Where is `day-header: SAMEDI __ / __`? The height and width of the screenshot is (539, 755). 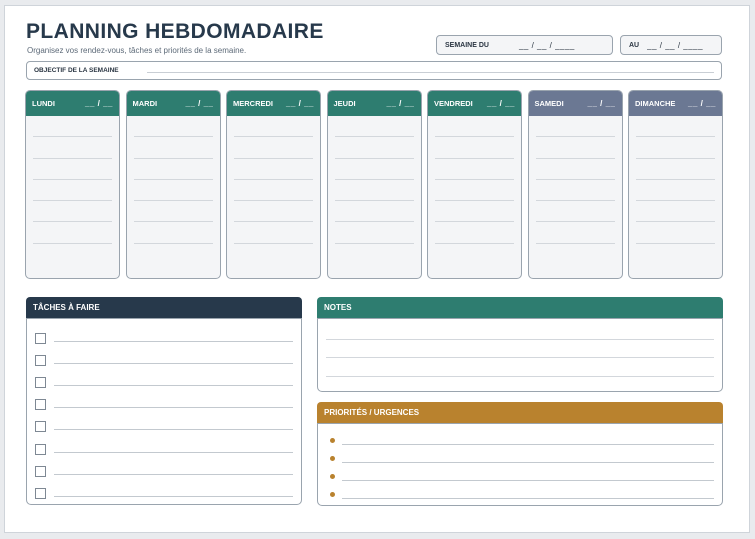 day-header: SAMEDI __ / __ is located at coordinates (575, 103).